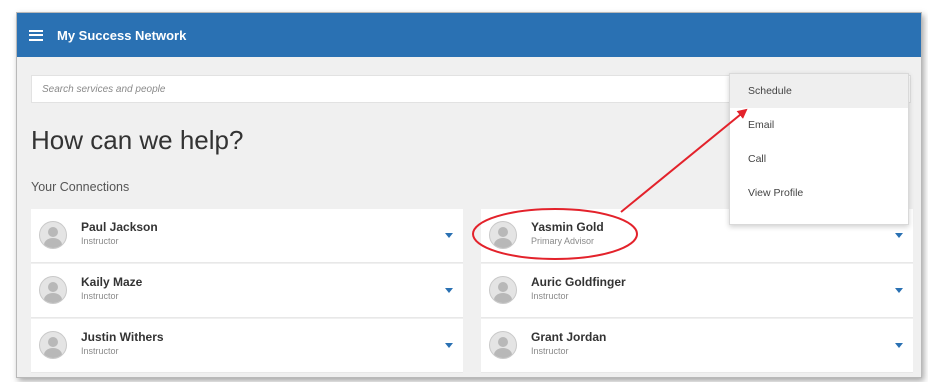 The image size is (928, 382). Describe the element at coordinates (247, 236) in the screenshot. I see `connection-card-paul-jackson: Paul Jackson Instructor` at that location.